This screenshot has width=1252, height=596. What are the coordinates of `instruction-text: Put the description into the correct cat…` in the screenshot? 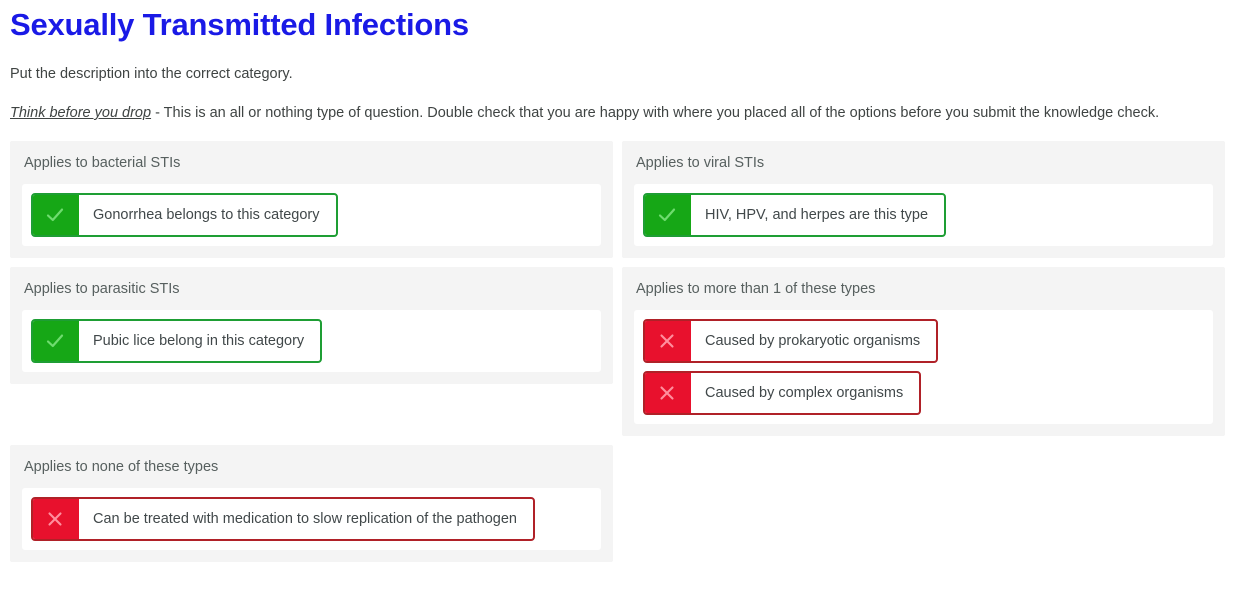 It's located at (151, 74).